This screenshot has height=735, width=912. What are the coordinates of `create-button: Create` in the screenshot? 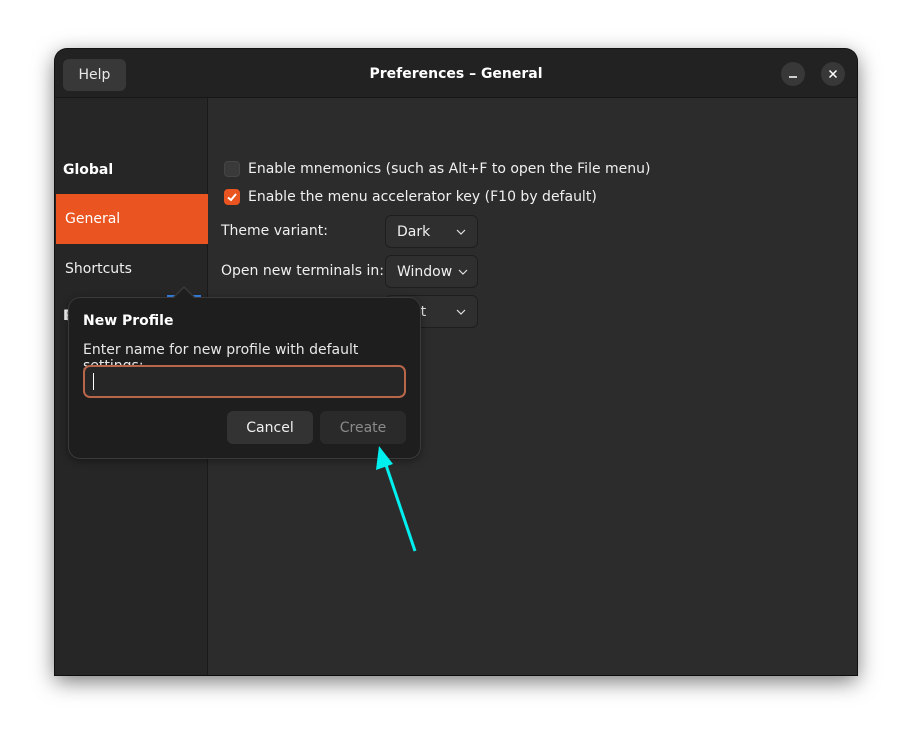 It's located at (363, 427).